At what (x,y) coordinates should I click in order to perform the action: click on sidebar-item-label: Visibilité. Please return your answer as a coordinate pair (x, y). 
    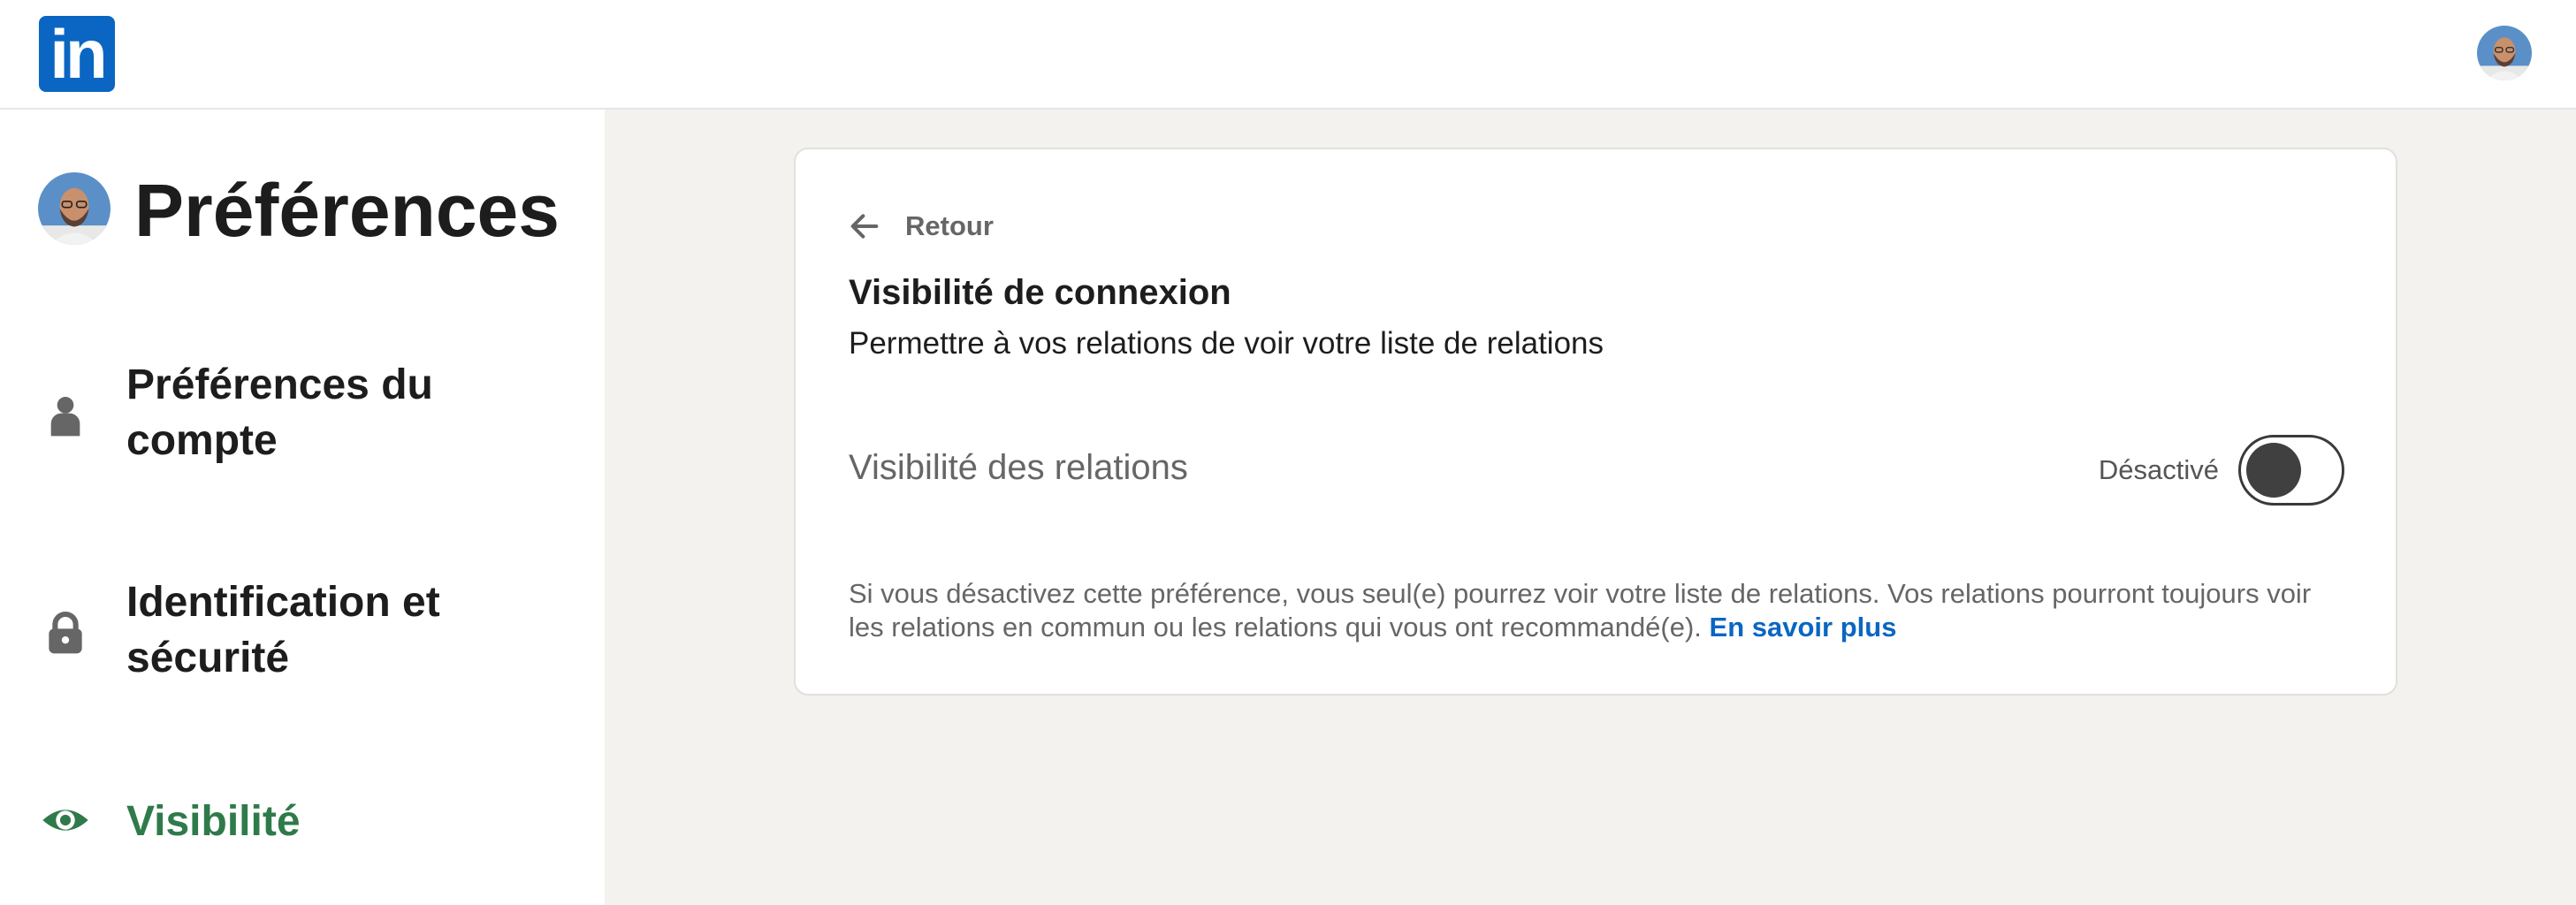
    Looking at the image, I should click on (213, 821).